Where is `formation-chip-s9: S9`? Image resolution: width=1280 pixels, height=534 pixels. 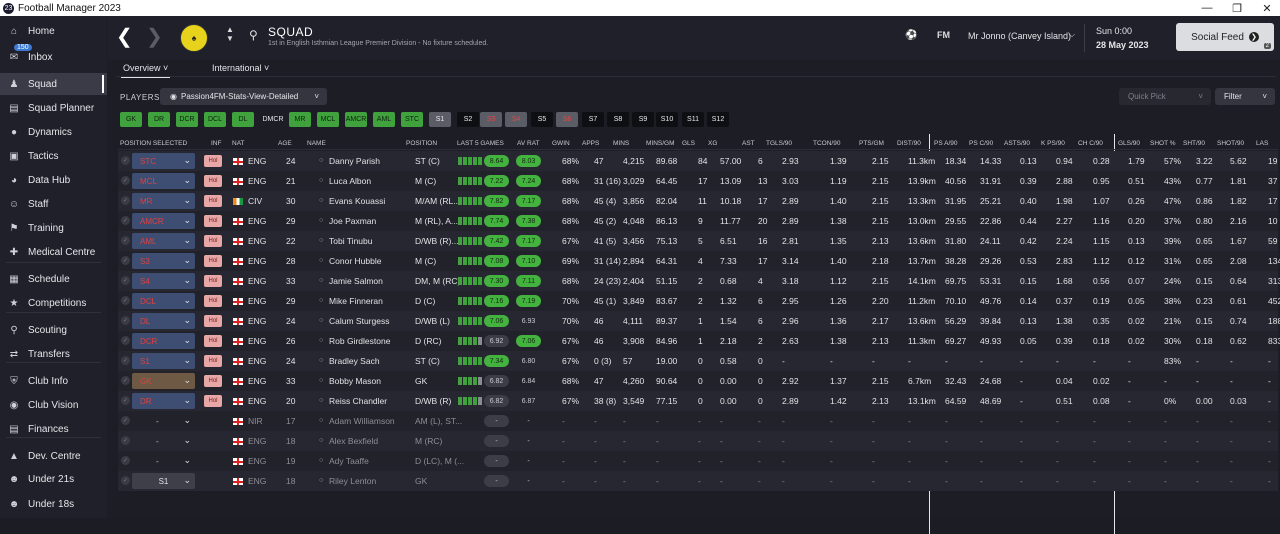 formation-chip-s9: S9 is located at coordinates (643, 119).